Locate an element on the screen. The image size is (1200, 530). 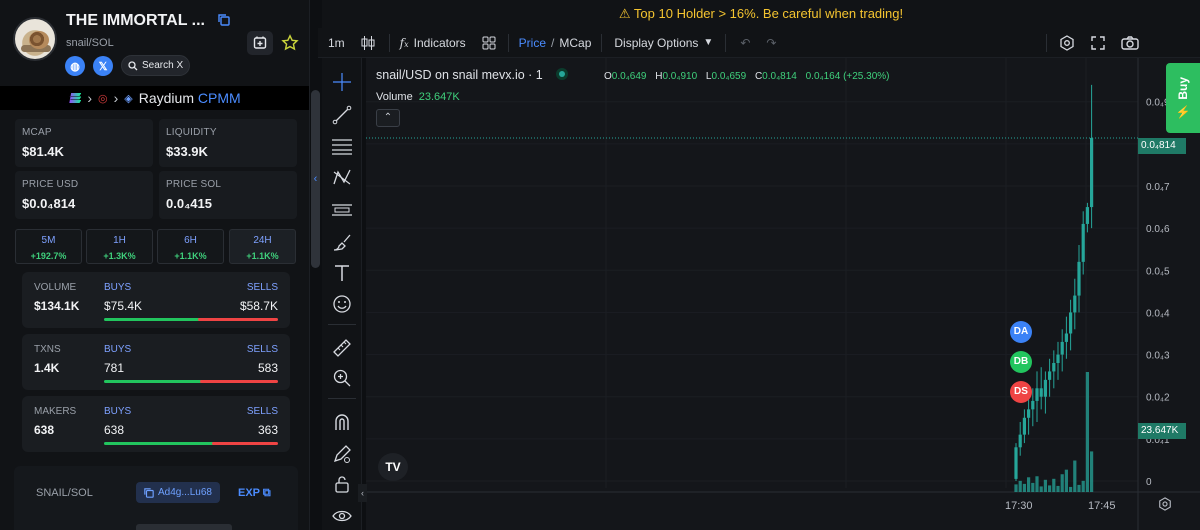
buy-label: Buy is located at coordinates (1183, 88).